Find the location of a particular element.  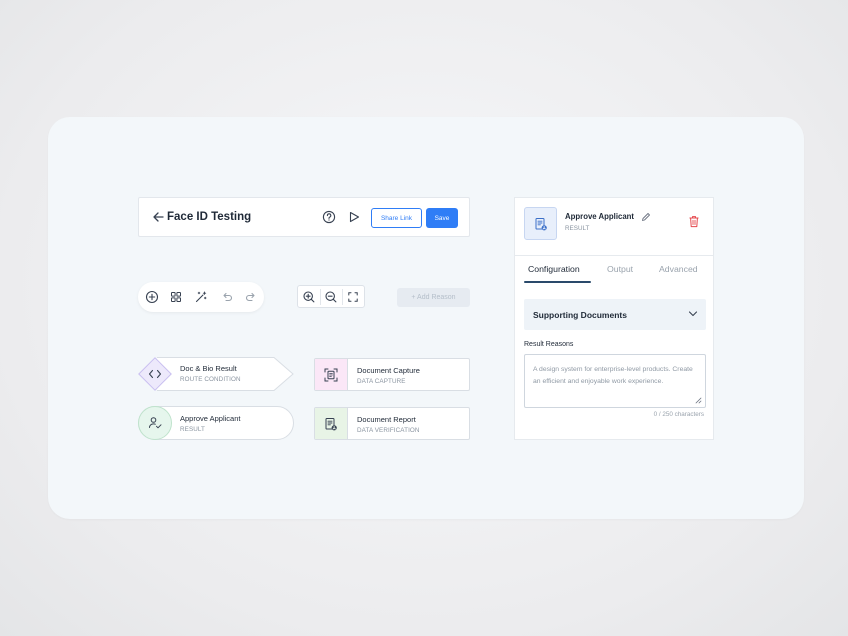

node-route-condition: Doc & Bio Result ROUTE CONDITION is located at coordinates (216, 374).